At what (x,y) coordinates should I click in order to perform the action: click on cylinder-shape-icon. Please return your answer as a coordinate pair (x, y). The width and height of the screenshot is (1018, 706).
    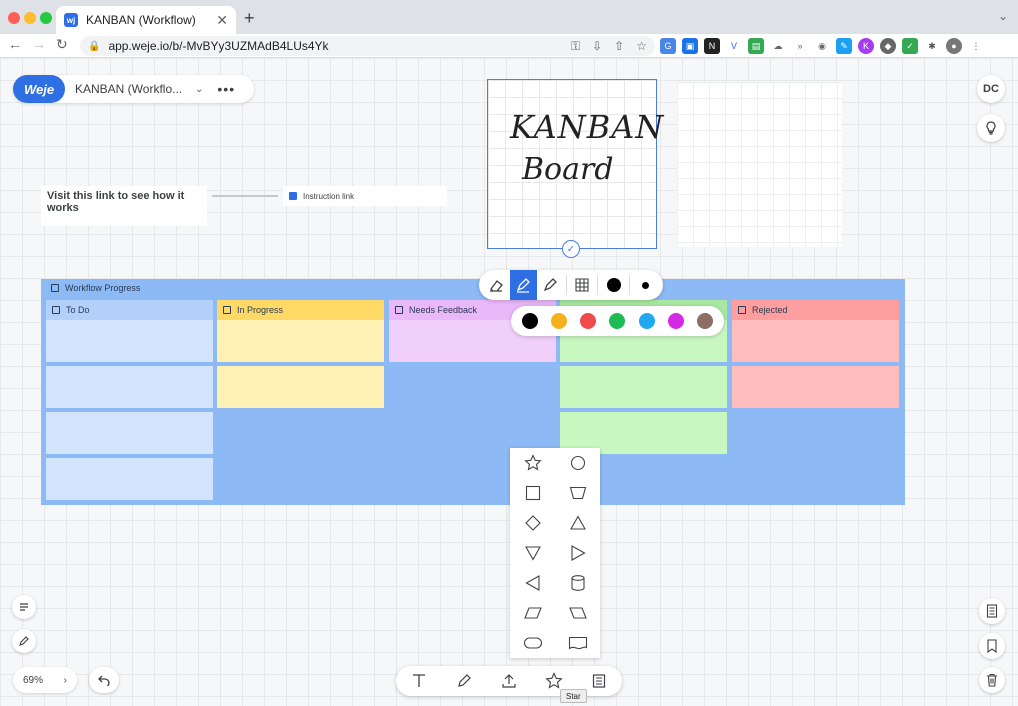
    Looking at the image, I should click on (577, 583).